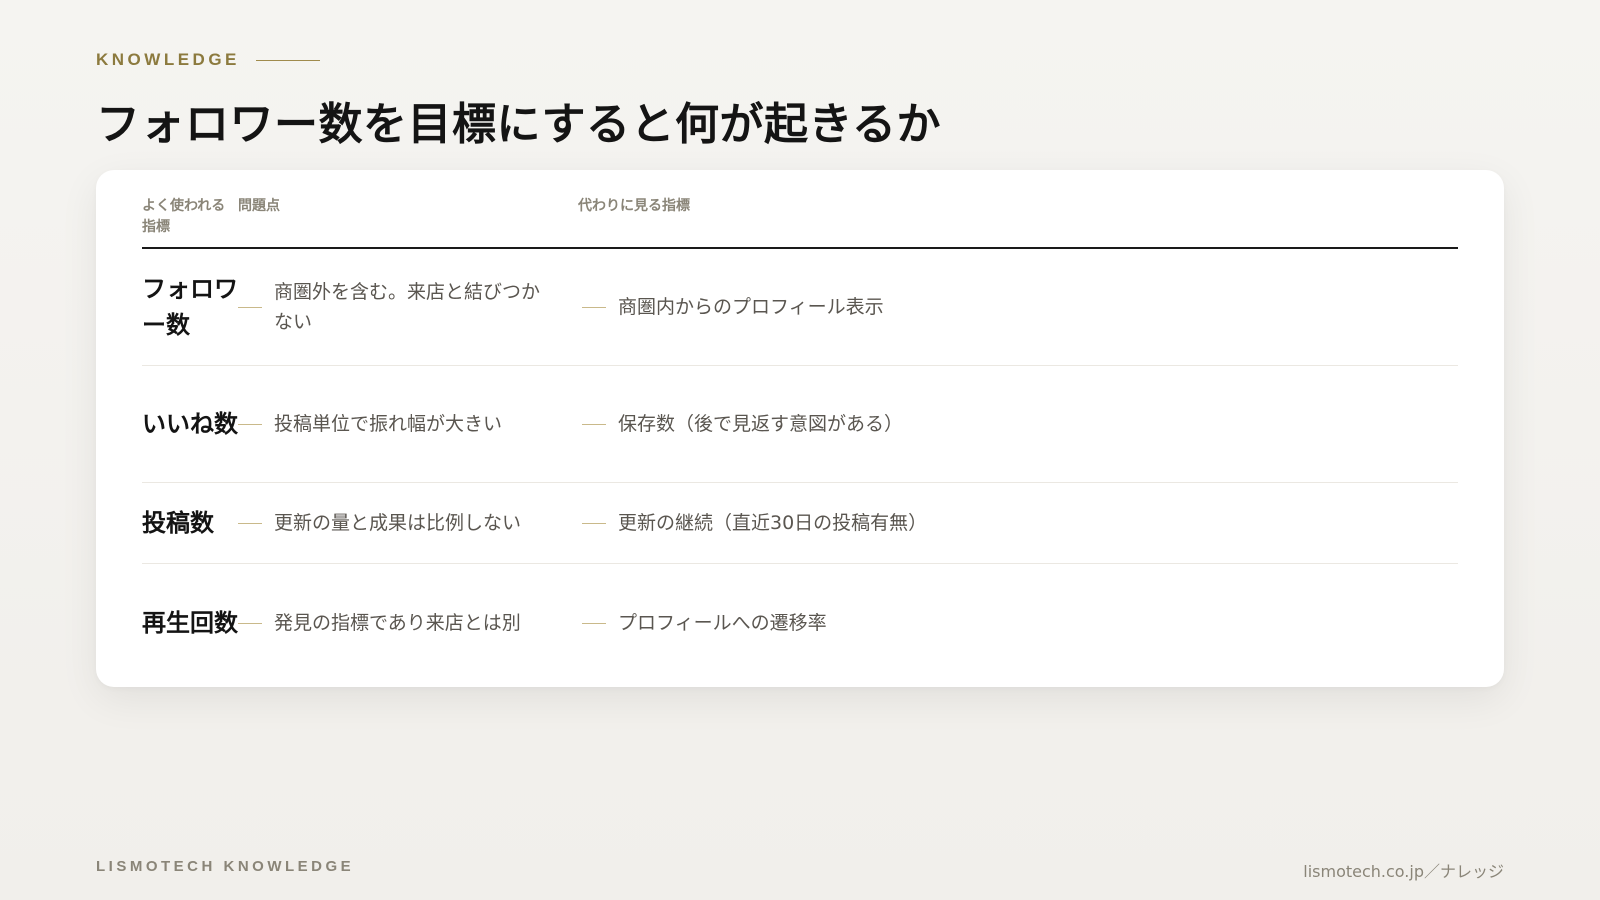  What do you see at coordinates (388, 424) in the screenshot?
I see `problem-text: 投稿単位で振れ幅が大きい` at bounding box center [388, 424].